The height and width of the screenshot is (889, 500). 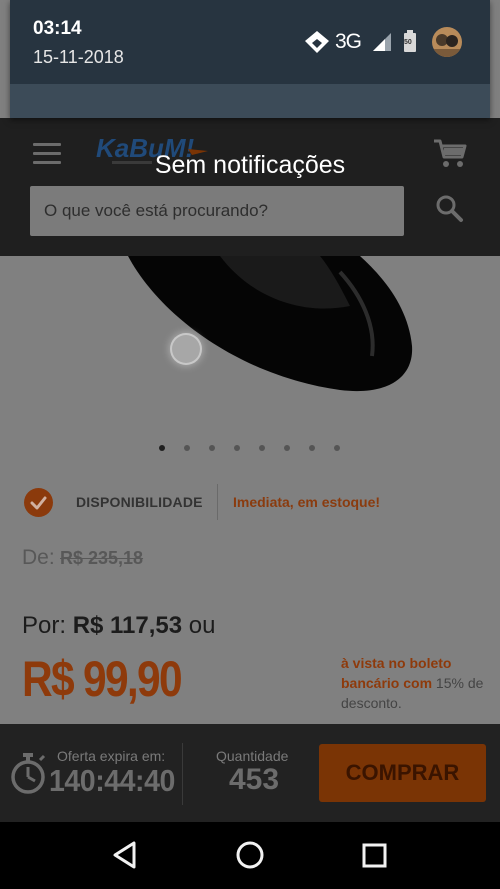 I want to click on wifi-icon, so click(x=317, y=42).